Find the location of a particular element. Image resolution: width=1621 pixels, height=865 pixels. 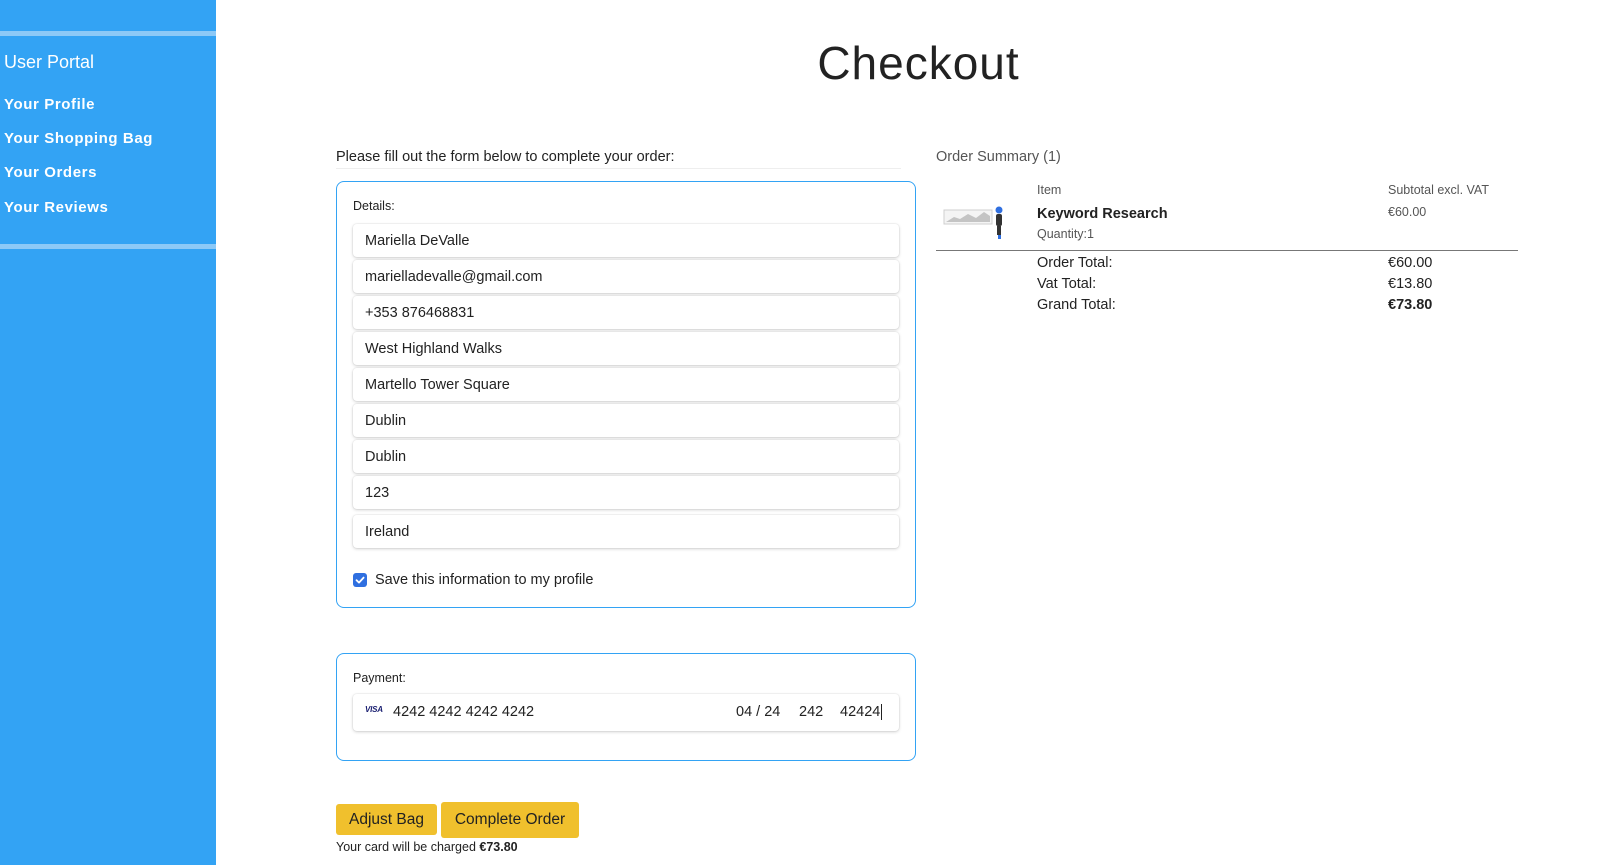

product-name: Keyword Research is located at coordinates (1102, 214).